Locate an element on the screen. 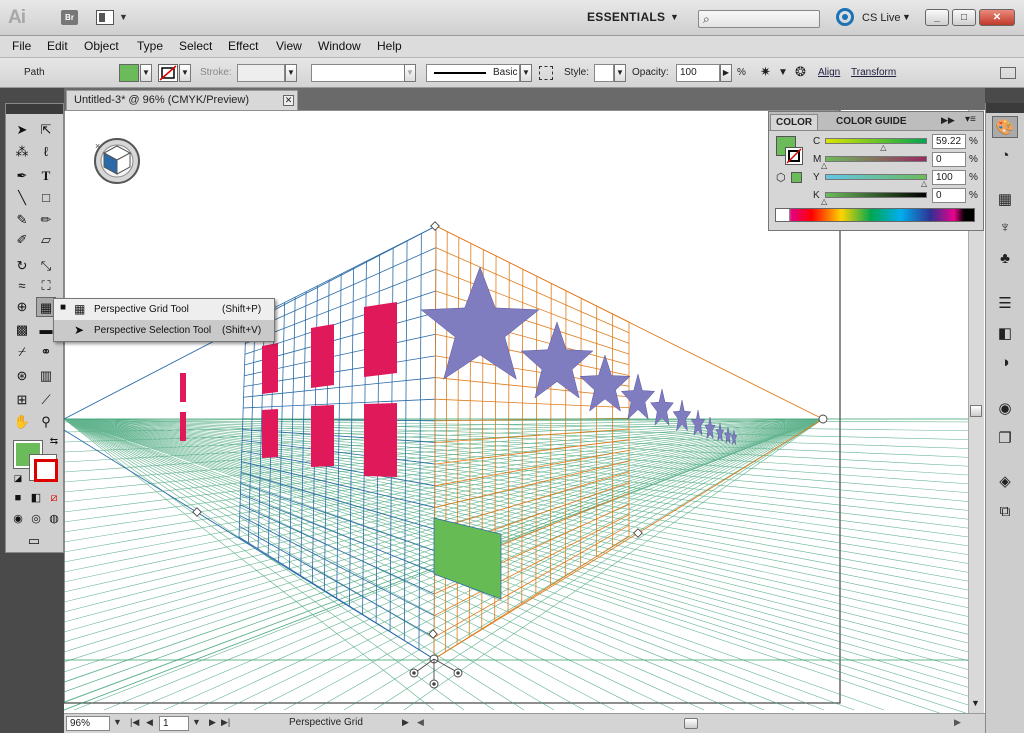 This screenshot has width=1024, height=733. blob-brush-icon: ✐ is located at coordinates (22, 240).